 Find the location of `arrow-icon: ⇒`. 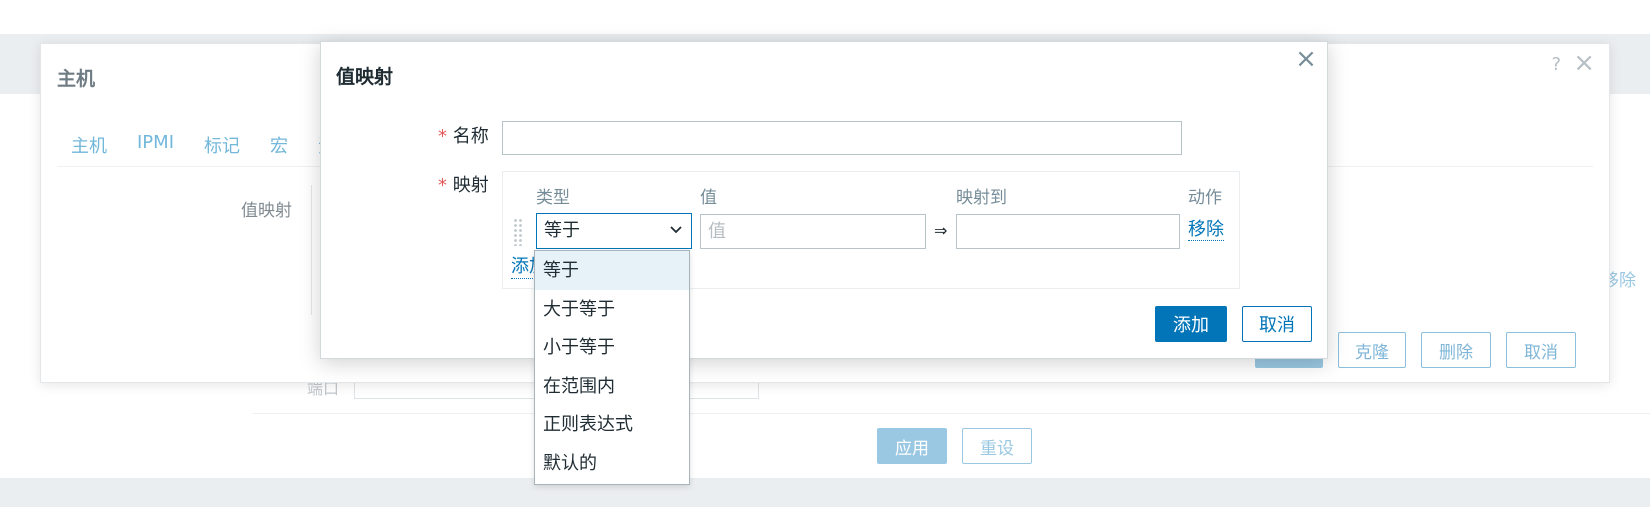

arrow-icon: ⇒ is located at coordinates (941, 230).